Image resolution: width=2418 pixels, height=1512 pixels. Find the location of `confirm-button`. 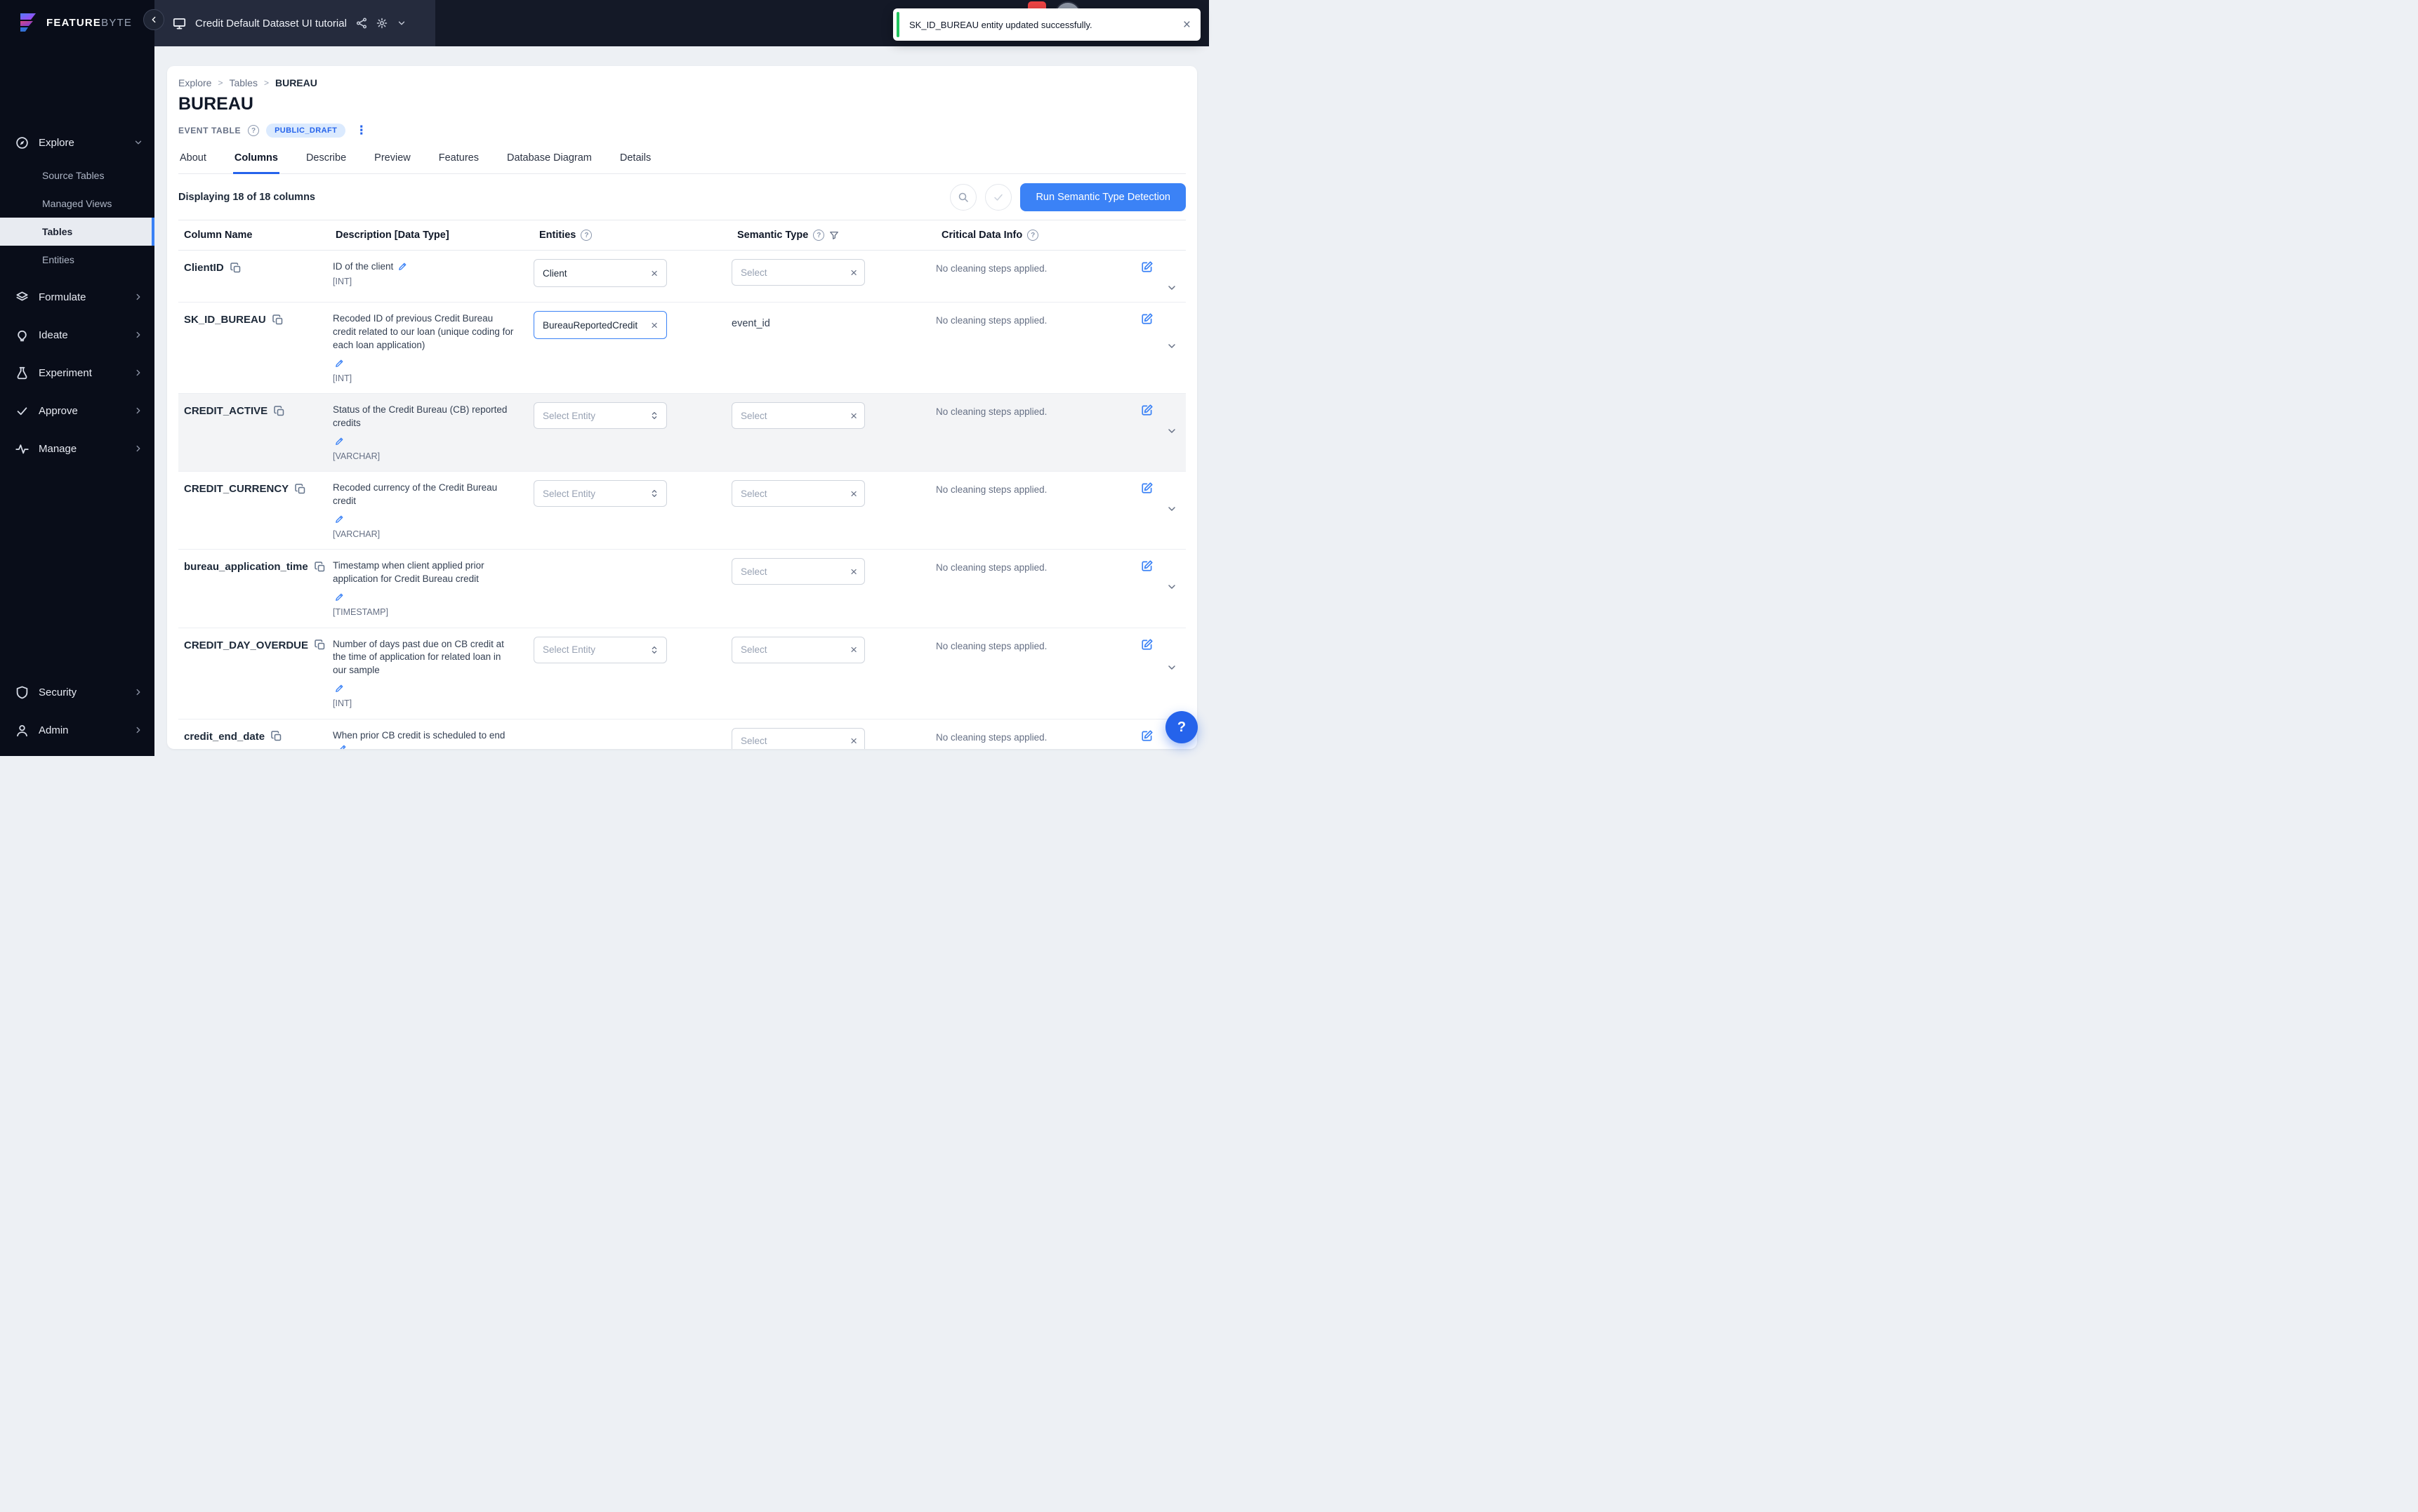

confirm-button is located at coordinates (998, 197).